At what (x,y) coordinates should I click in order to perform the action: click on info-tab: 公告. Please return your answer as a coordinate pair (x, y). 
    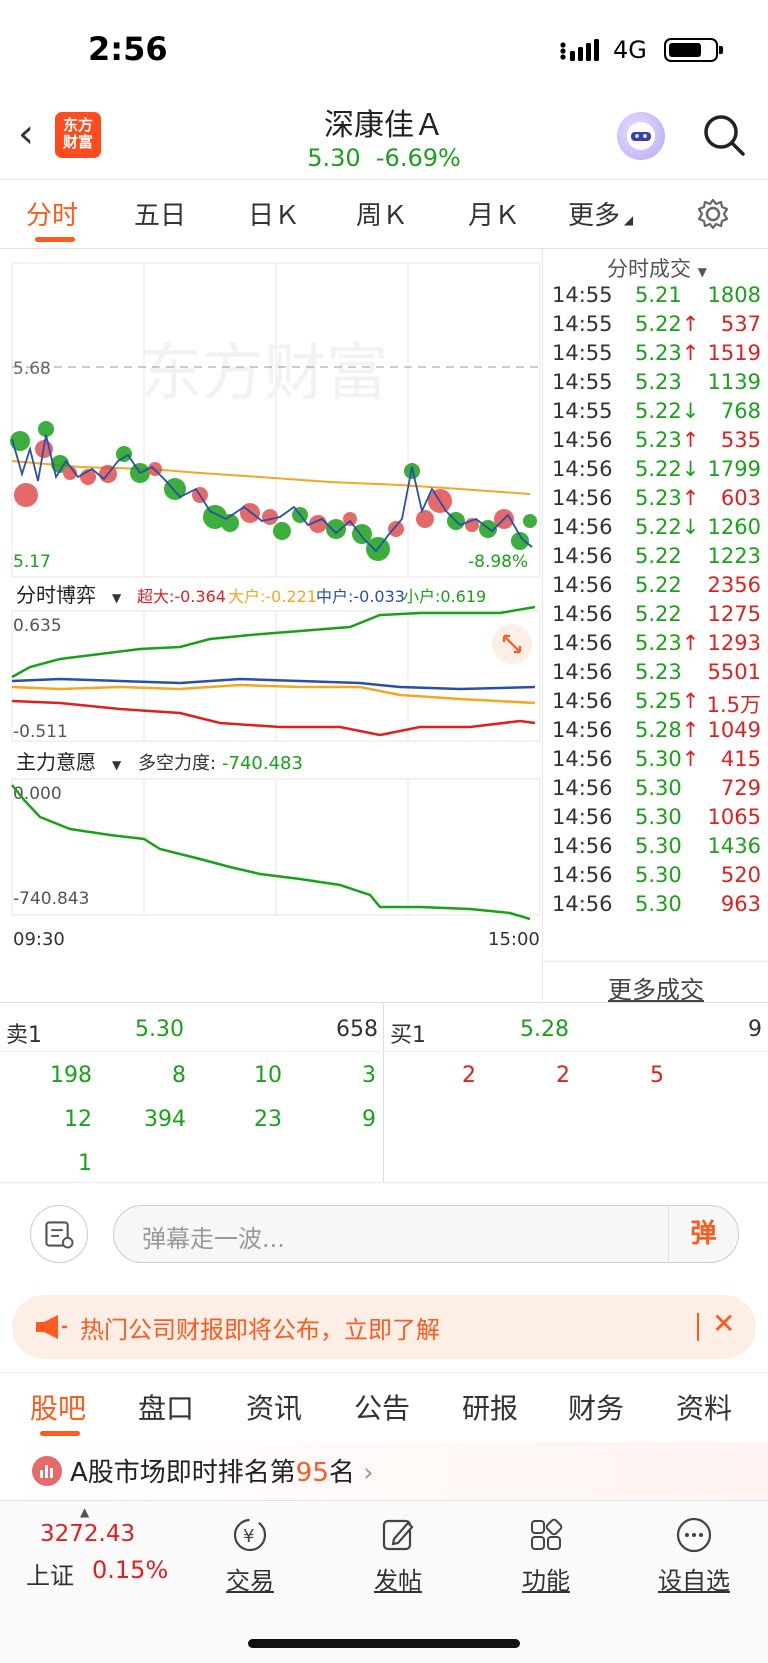
    Looking at the image, I should click on (382, 1407).